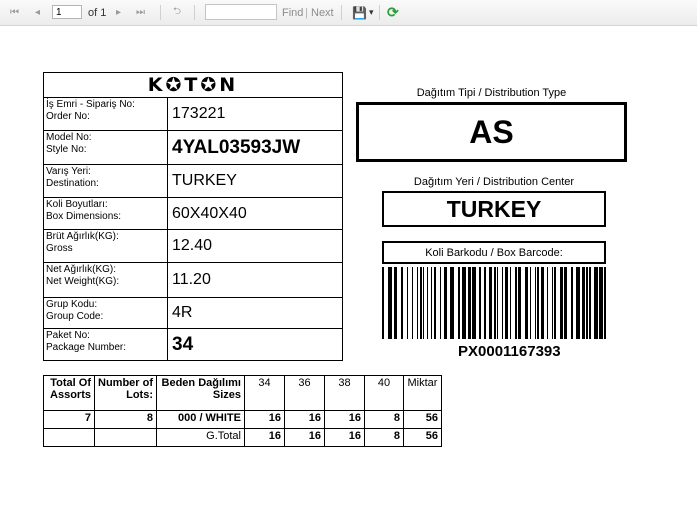 The height and width of the screenshot is (508, 697). What do you see at coordinates (242, 419) in the screenshot?
I see `table-row: 7 8 000 / WHITE 16 16 16 8 56` at bounding box center [242, 419].